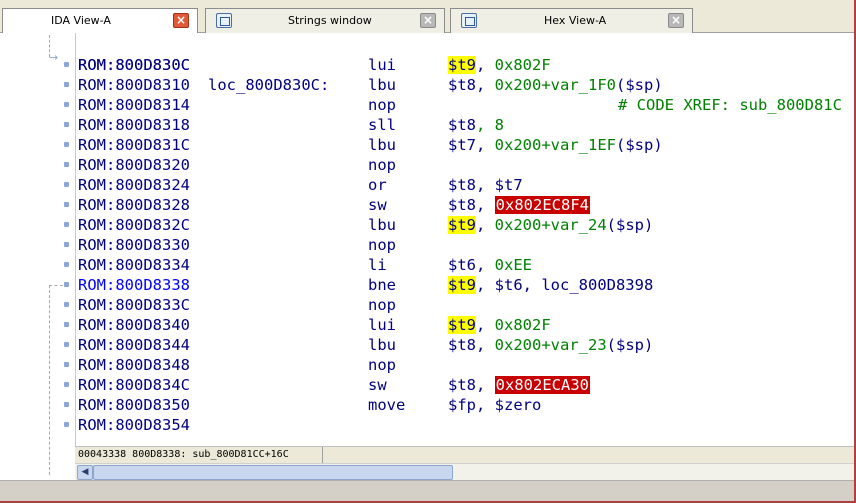 This screenshot has width=856, height=503. I want to click on address: ROM:800D8348, so click(134, 365).